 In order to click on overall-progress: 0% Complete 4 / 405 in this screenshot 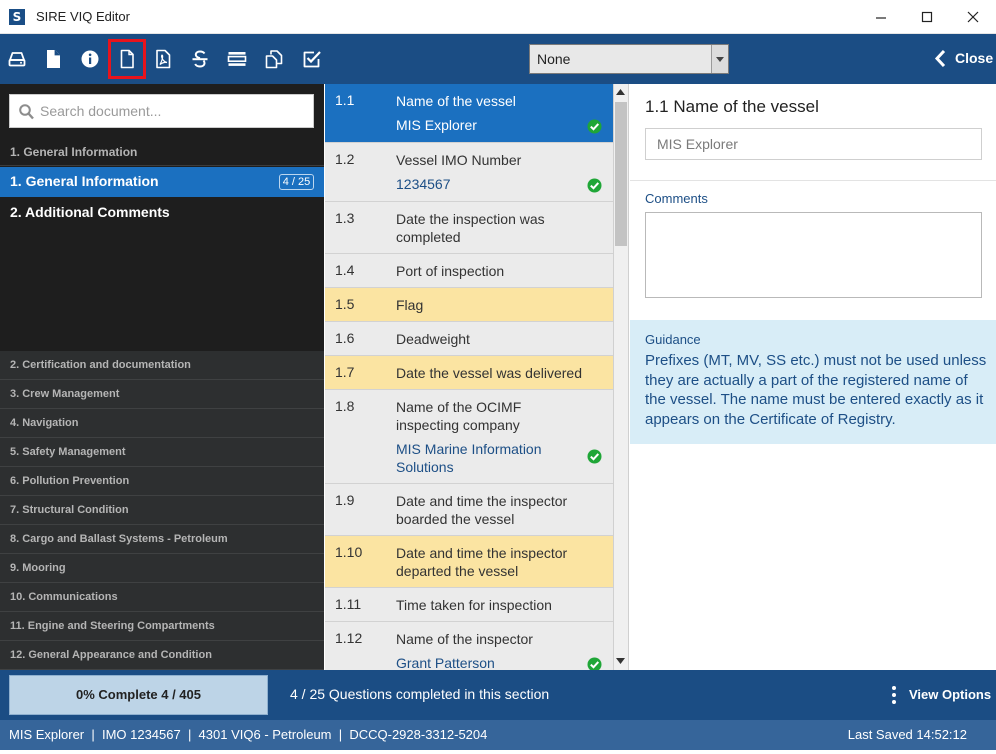, I will do `click(138, 695)`.